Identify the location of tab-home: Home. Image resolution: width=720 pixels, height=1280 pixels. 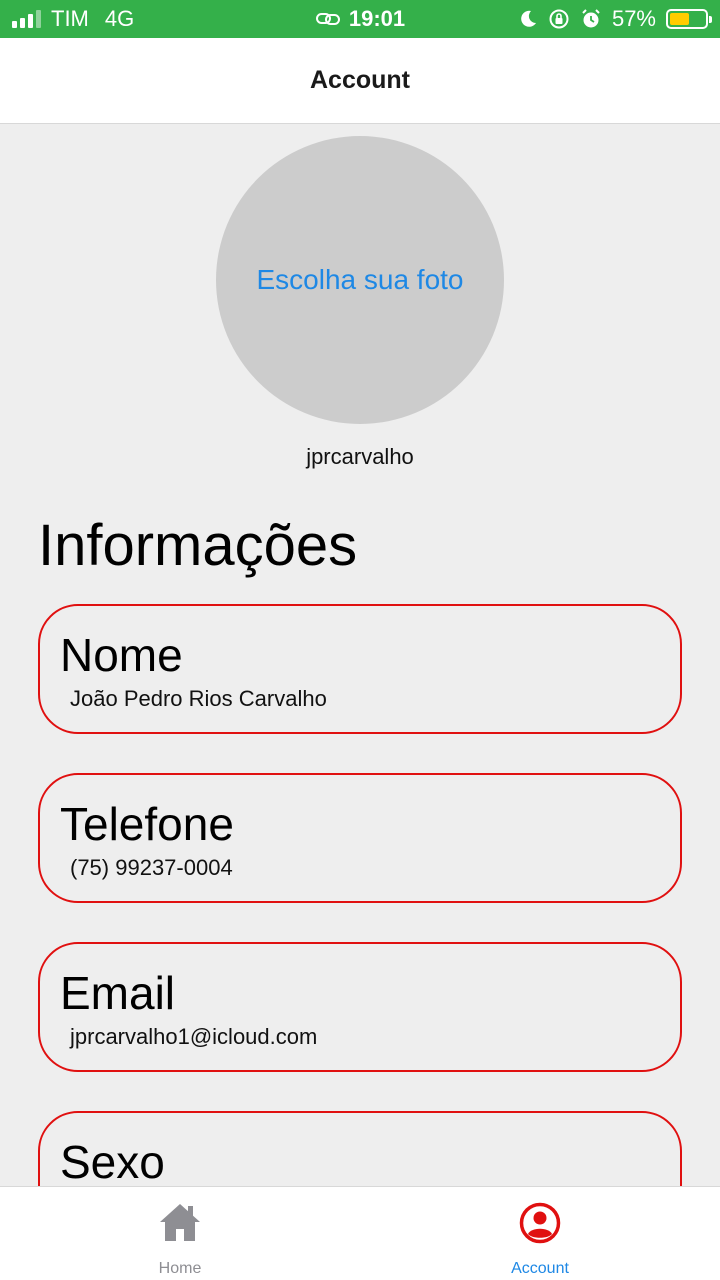
(180, 1233).